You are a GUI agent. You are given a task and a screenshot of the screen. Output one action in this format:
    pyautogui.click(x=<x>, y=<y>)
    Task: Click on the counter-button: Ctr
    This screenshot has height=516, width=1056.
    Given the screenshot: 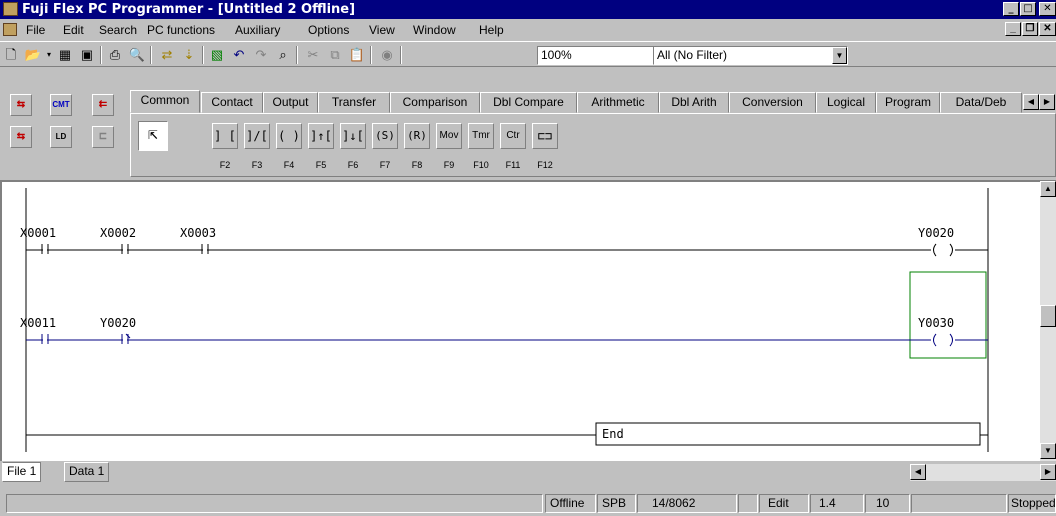 What is the action you would take?
    pyautogui.click(x=513, y=136)
    